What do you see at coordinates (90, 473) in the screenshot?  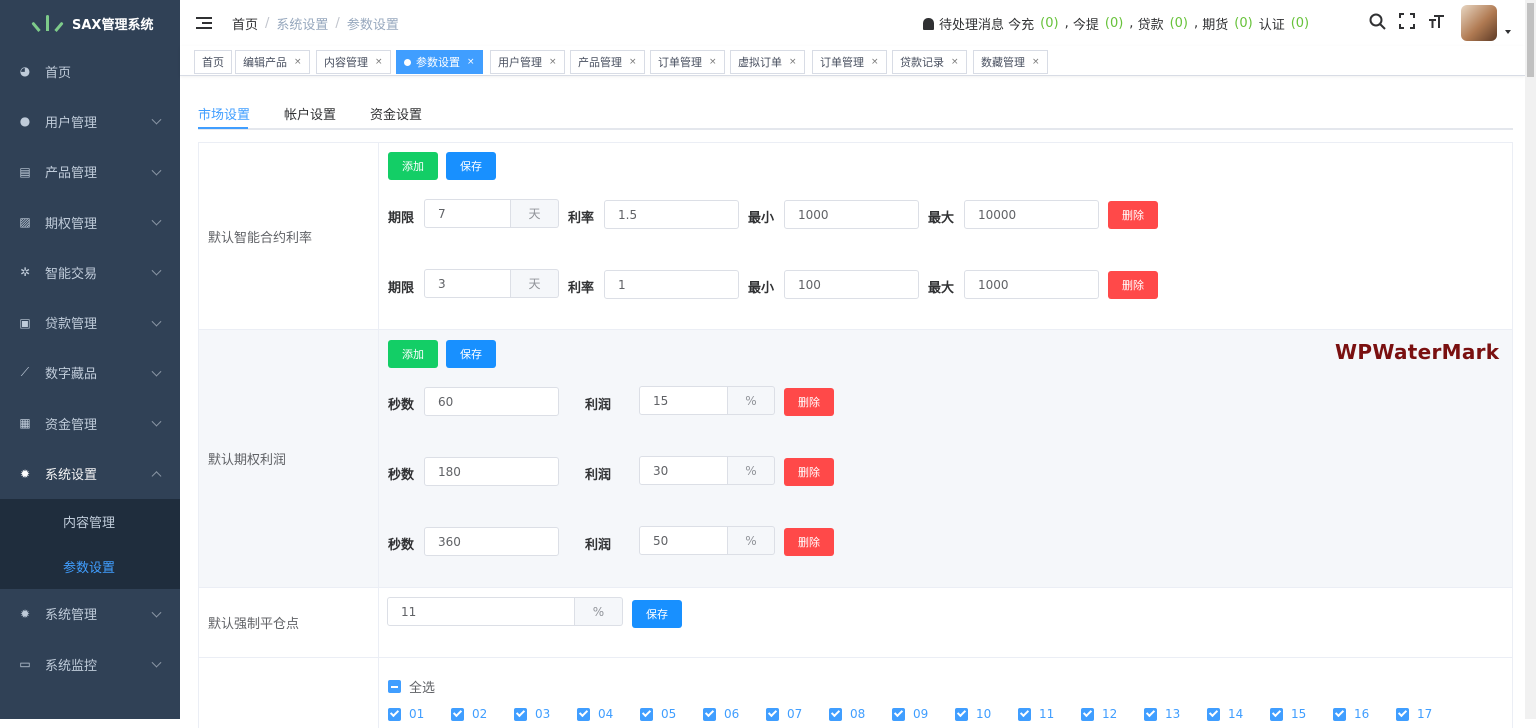 I see `sidebar-item-8: ✹ 系统设置` at bounding box center [90, 473].